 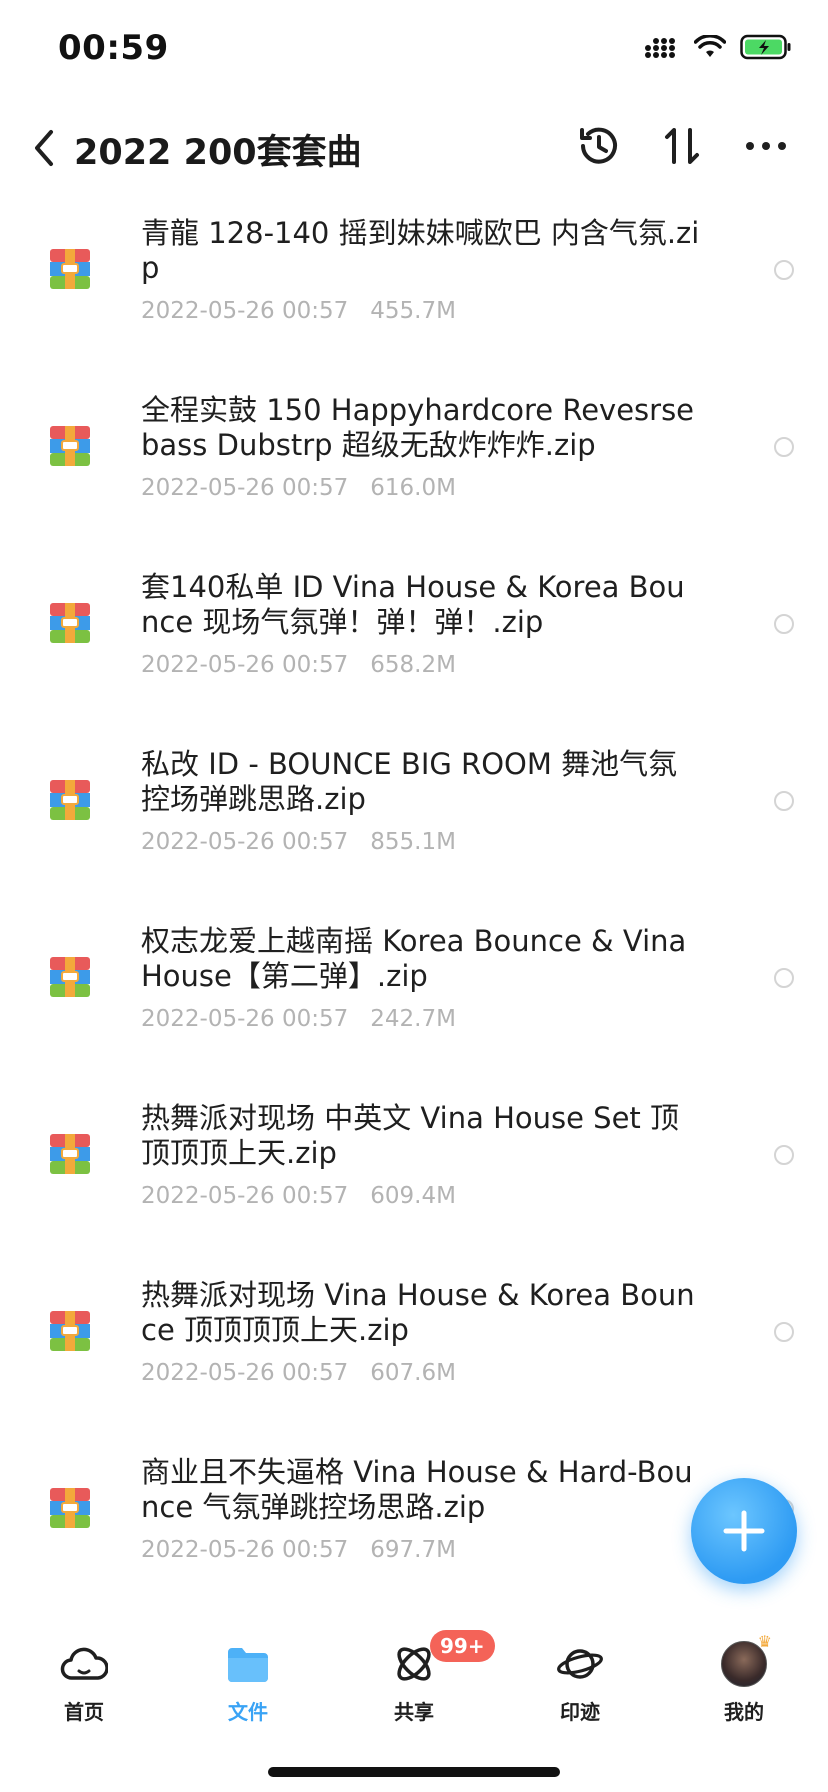 I want to click on history-button, so click(x=598, y=146).